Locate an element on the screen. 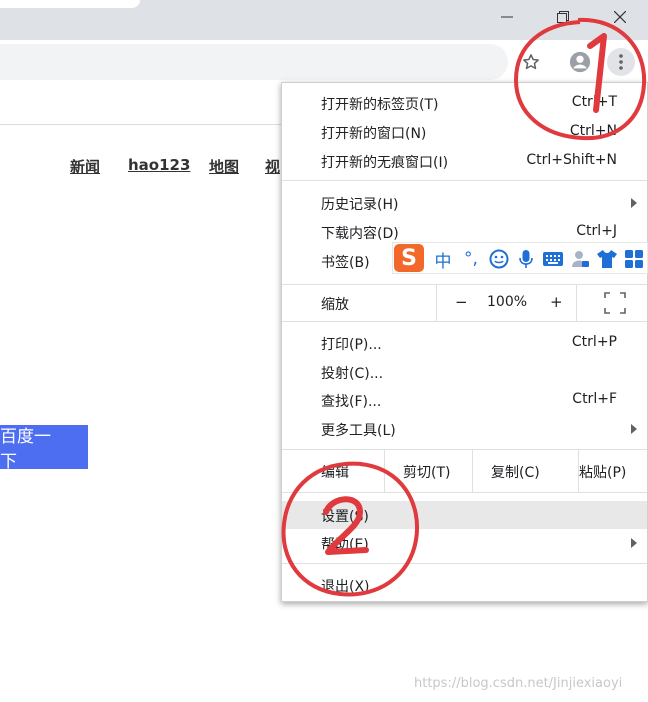 The height and width of the screenshot is (702, 648). page-divider is located at coordinates (150, 124).